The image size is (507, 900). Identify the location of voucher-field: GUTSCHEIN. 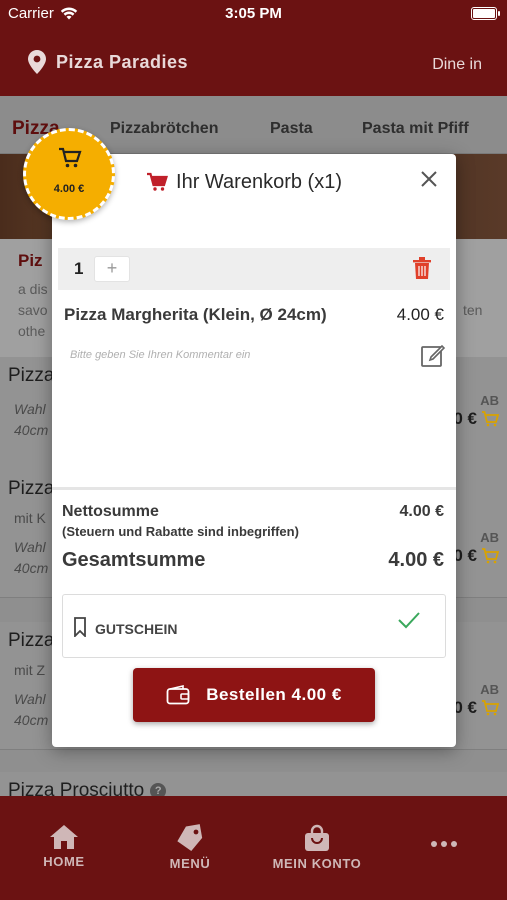
(254, 626).